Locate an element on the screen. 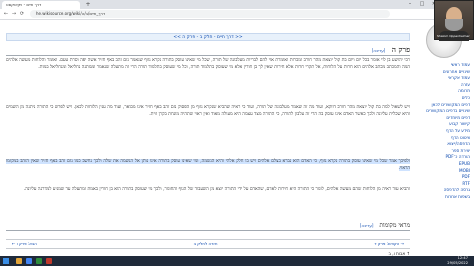  sidebar-link: דפים המקושרים לכאן is located at coordinates (444, 105).